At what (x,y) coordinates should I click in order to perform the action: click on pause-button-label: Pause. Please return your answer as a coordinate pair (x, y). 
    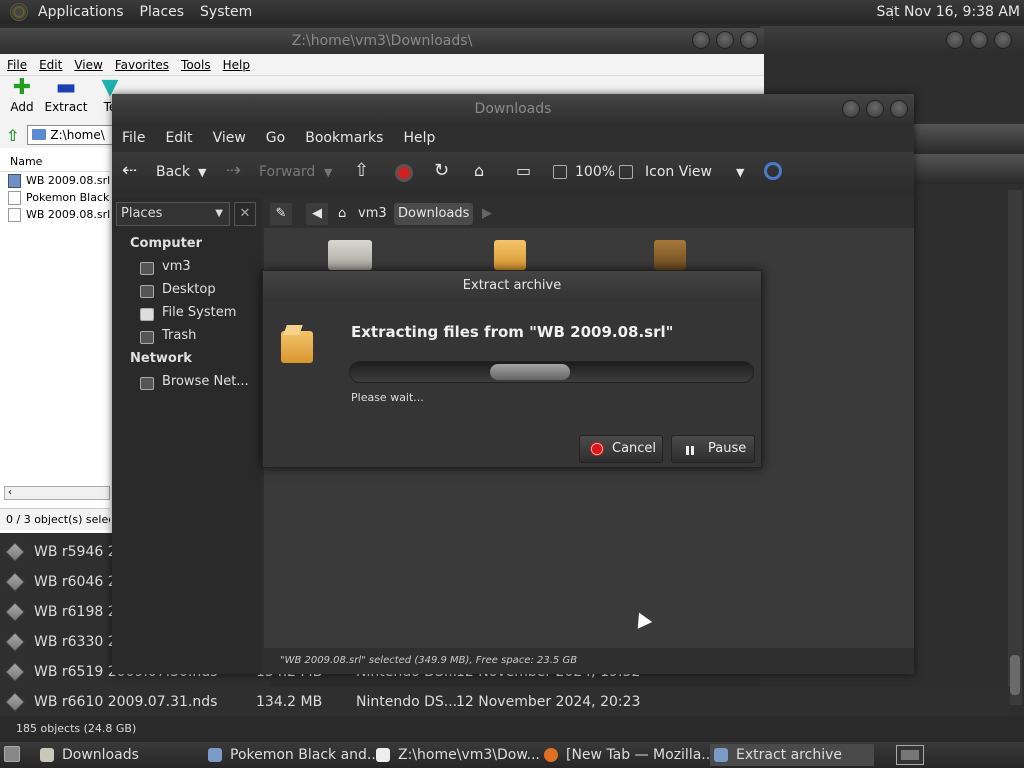
    Looking at the image, I should click on (727, 448).